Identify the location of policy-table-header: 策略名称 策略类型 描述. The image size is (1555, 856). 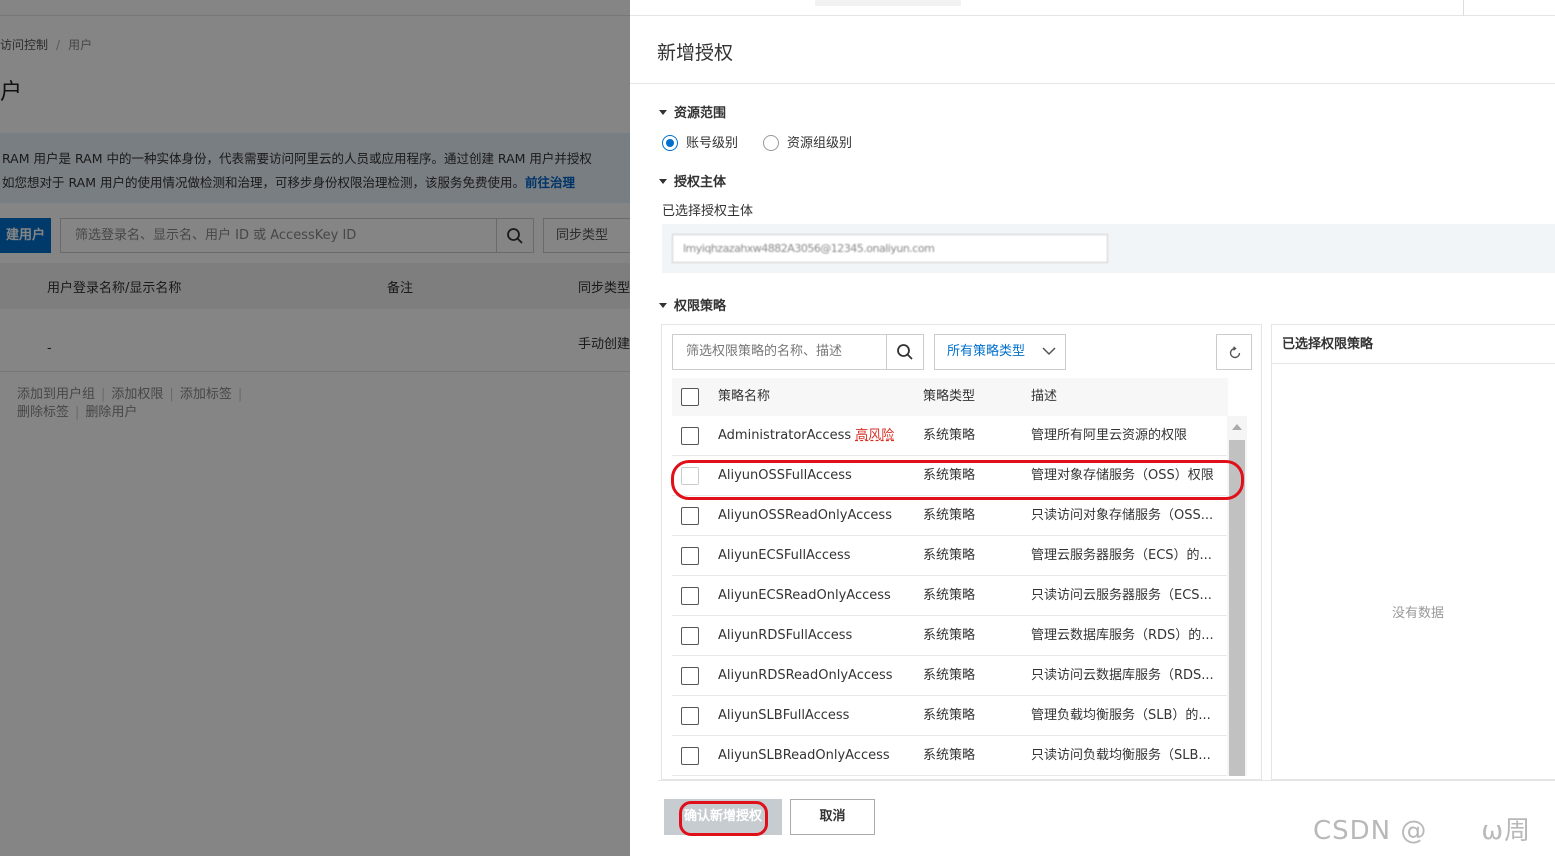
(950, 397).